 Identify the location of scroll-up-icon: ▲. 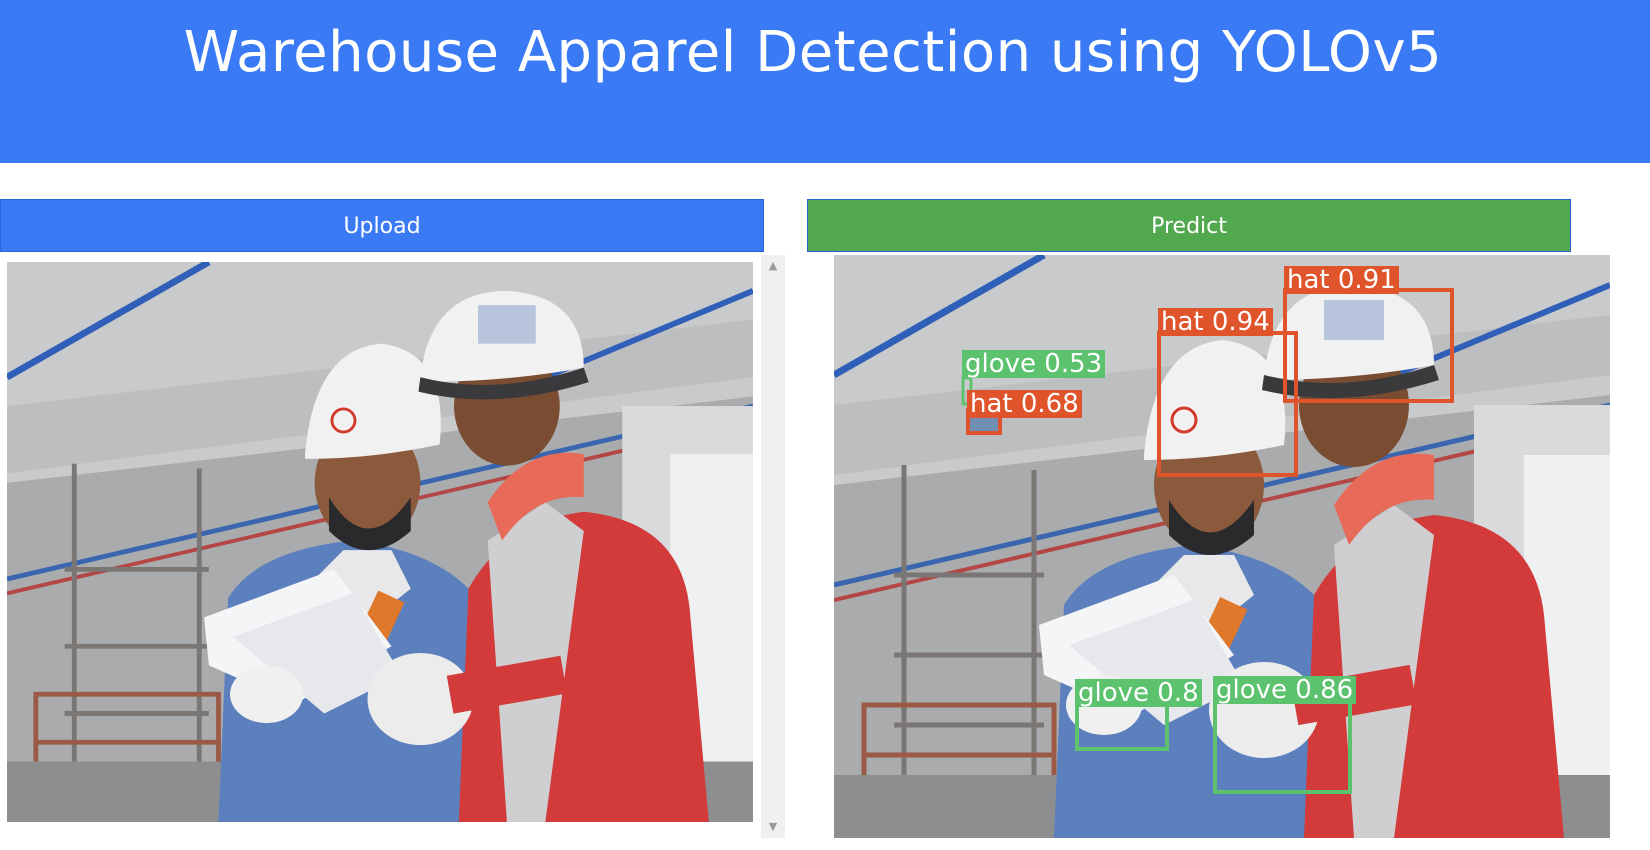
(773, 266).